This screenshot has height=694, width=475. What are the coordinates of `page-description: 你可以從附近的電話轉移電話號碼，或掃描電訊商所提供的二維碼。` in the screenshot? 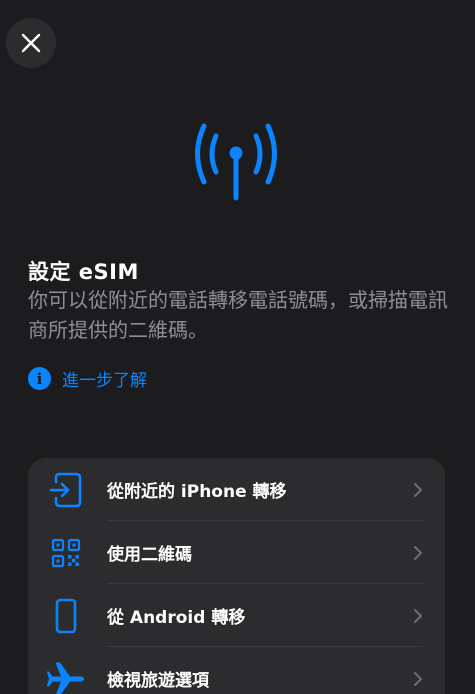 It's located at (238, 315).